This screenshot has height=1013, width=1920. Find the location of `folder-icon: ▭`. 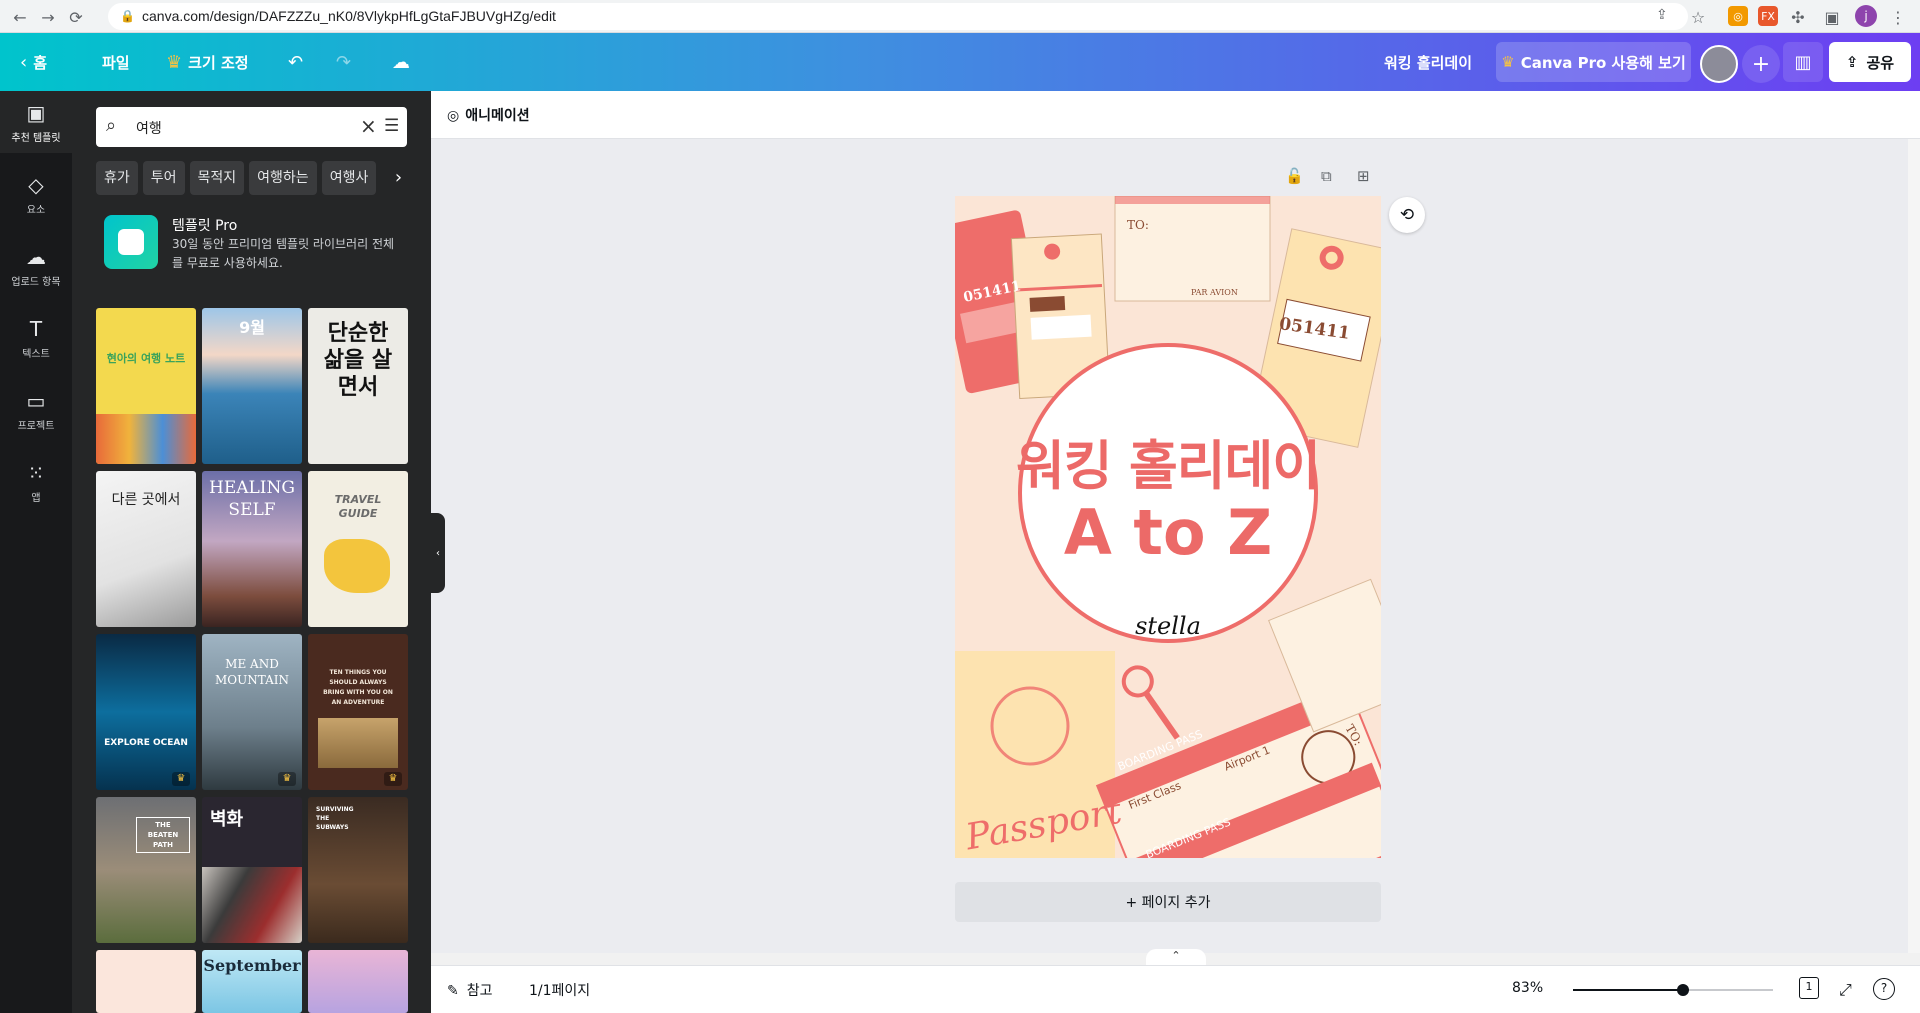

folder-icon: ▭ is located at coordinates (36, 400).